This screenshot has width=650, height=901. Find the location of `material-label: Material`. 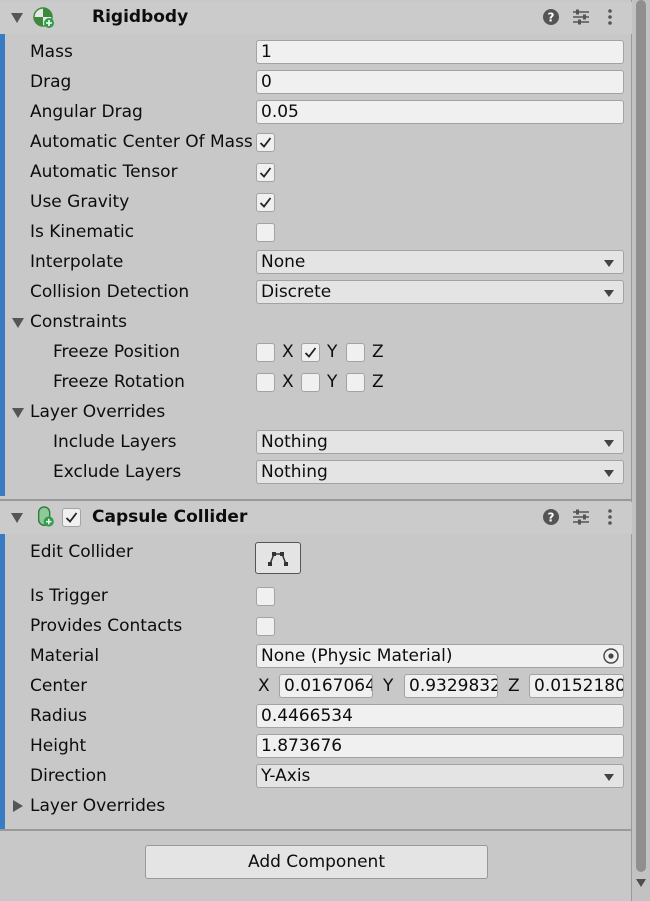

material-label: Material is located at coordinates (65, 656).